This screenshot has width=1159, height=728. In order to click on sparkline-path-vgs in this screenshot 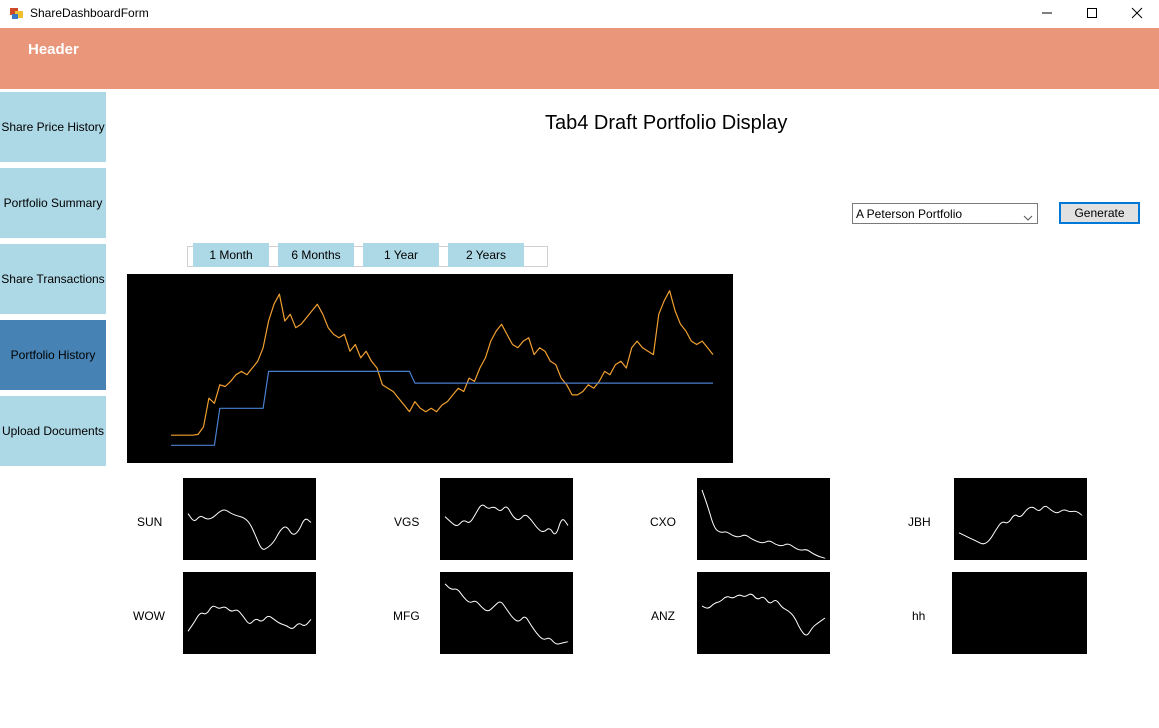, I will do `click(506, 519)`.